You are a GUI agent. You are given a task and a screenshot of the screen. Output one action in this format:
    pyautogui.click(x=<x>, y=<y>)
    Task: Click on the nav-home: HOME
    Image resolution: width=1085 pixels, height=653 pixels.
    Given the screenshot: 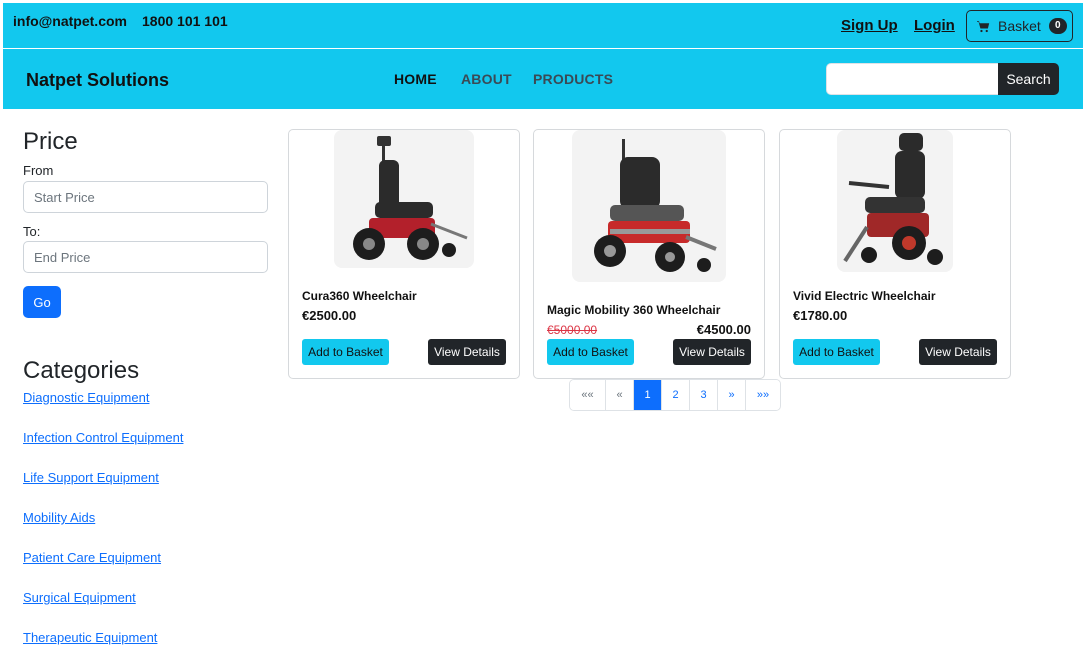 What is the action you would take?
    pyautogui.click(x=415, y=79)
    